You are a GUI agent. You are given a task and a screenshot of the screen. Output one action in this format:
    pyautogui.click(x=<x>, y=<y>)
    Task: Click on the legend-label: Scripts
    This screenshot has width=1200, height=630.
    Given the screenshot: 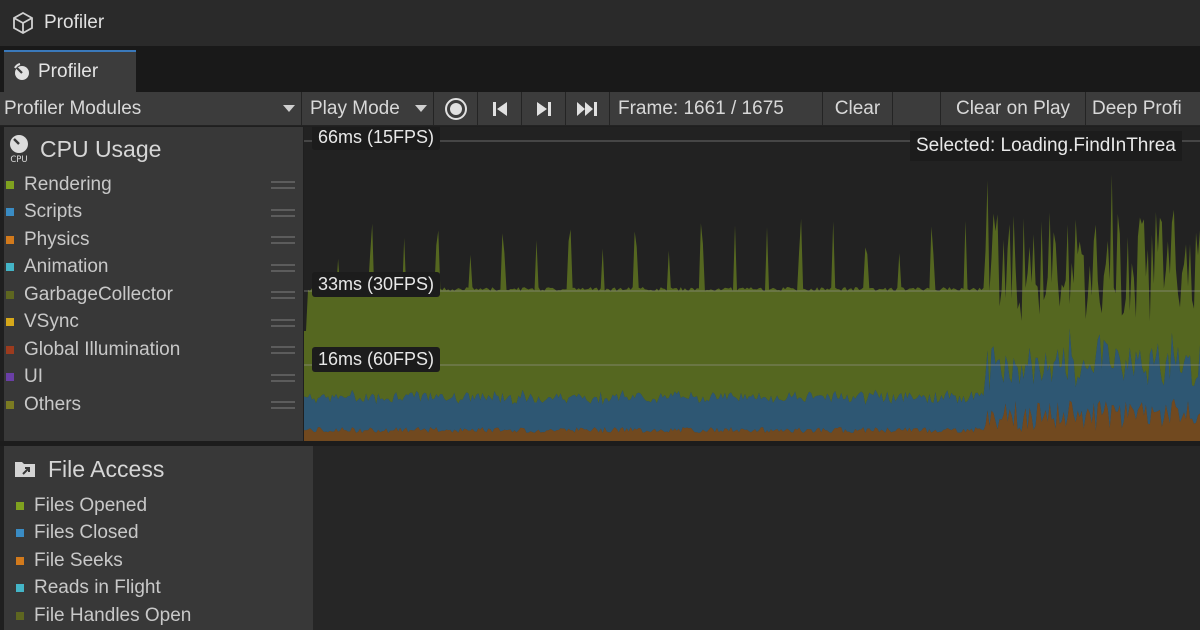 What is the action you would take?
    pyautogui.click(x=53, y=212)
    